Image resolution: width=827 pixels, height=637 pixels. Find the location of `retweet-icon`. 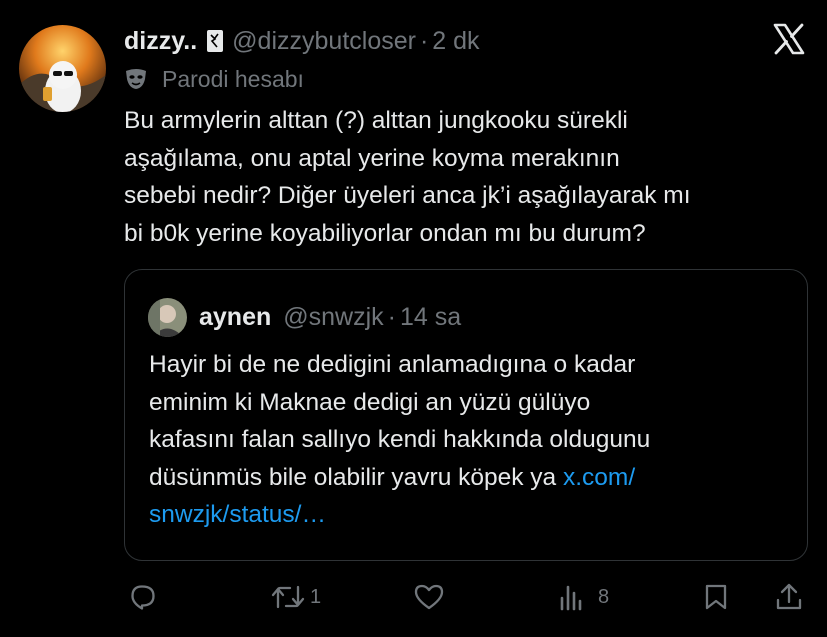

retweet-icon is located at coordinates (288, 599).